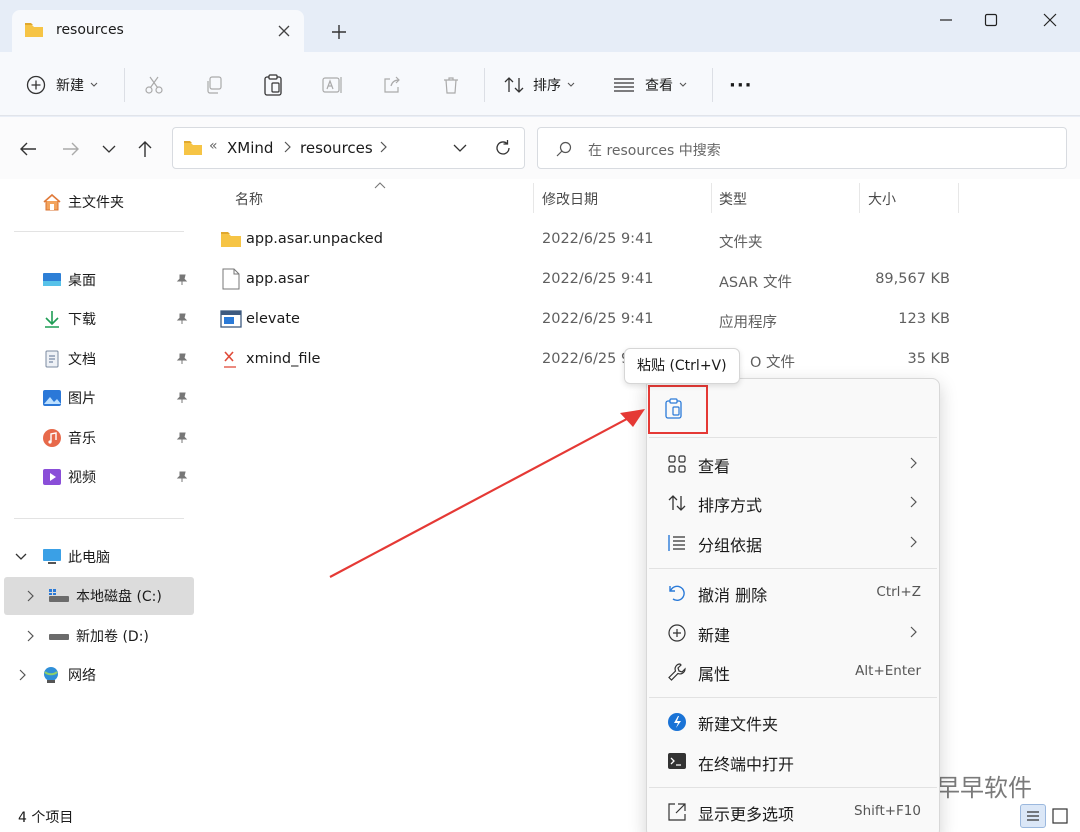 The image size is (1080, 832). What do you see at coordinates (59, 596) in the screenshot?
I see `windows-drive-icon` at bounding box center [59, 596].